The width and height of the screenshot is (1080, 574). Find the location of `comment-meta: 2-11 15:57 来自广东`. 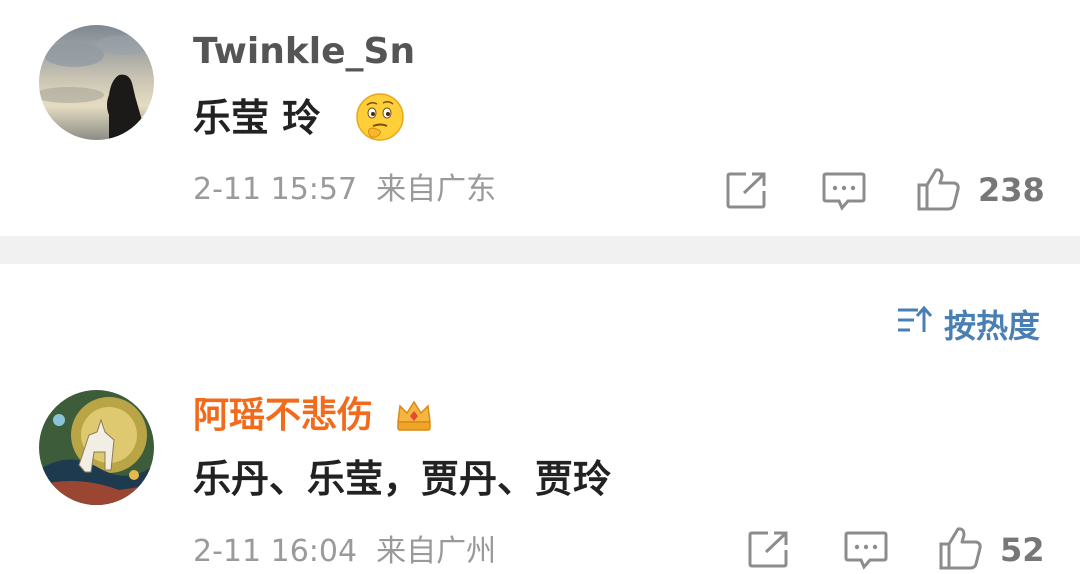

comment-meta: 2-11 15:57 来自广东 is located at coordinates (344, 190).